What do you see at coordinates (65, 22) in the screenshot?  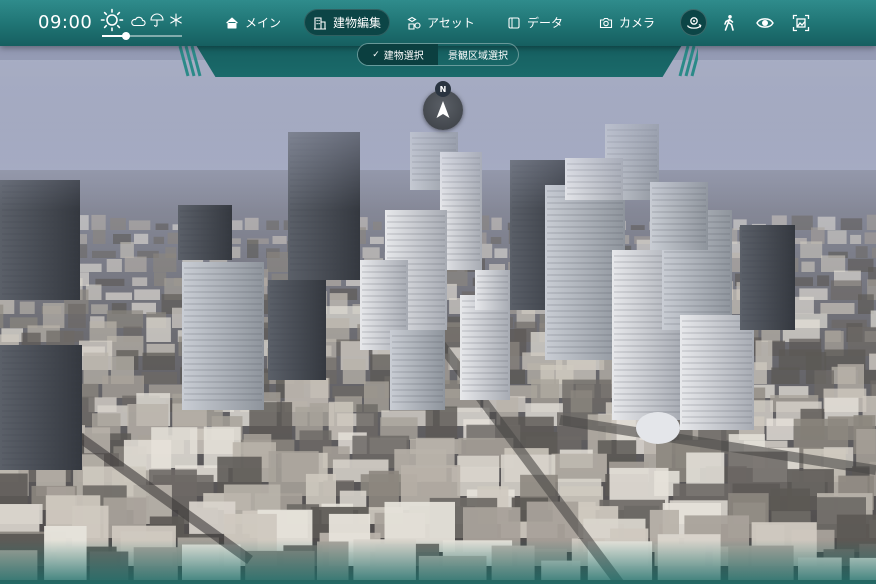 I see `time-display: 09:00` at bounding box center [65, 22].